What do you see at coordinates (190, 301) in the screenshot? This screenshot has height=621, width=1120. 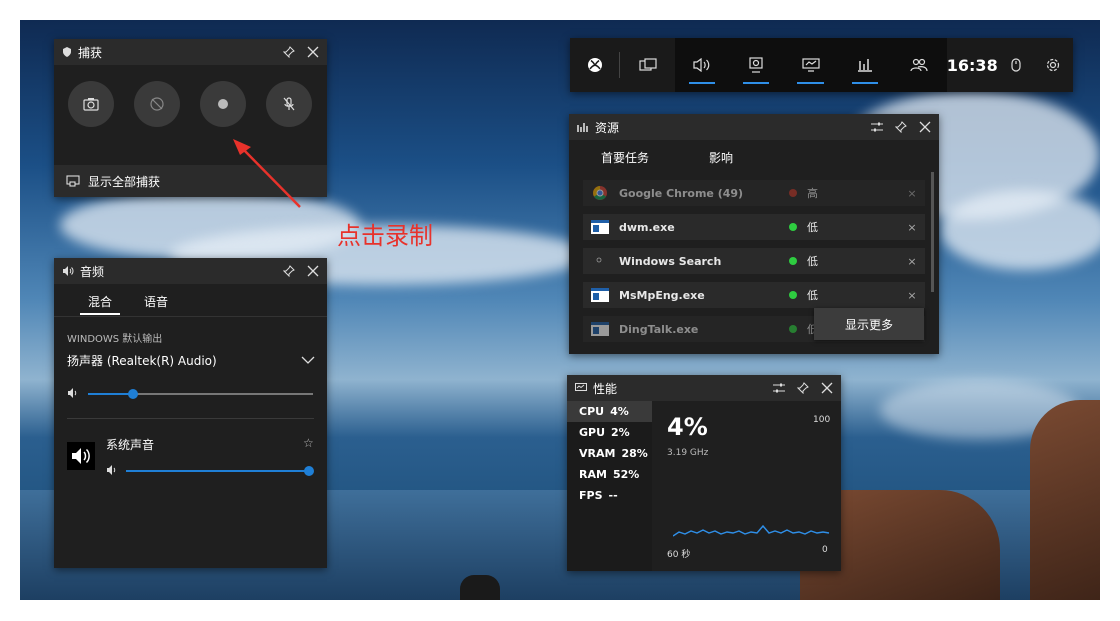 I see `audio-tabs: 混合 语音` at bounding box center [190, 301].